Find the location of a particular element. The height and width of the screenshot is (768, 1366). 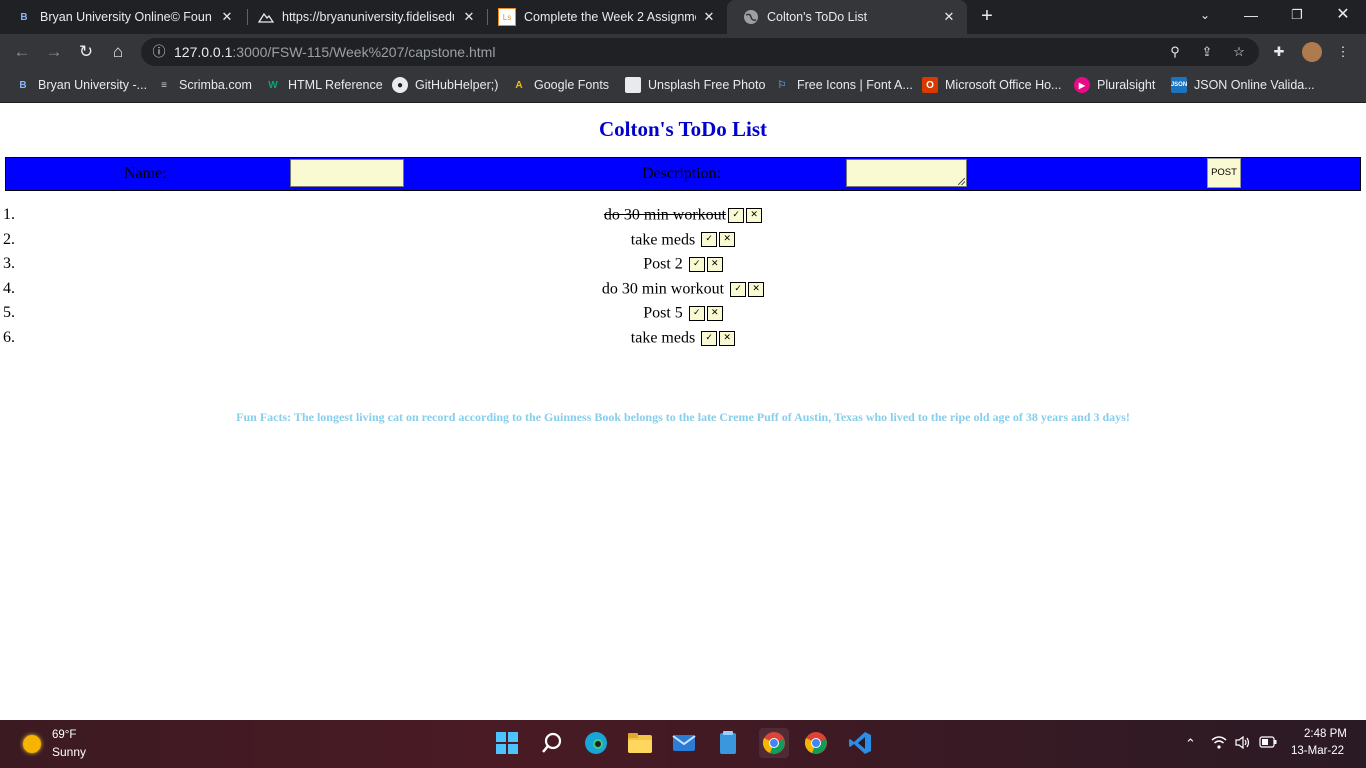

globe-icon is located at coordinates (751, 17).